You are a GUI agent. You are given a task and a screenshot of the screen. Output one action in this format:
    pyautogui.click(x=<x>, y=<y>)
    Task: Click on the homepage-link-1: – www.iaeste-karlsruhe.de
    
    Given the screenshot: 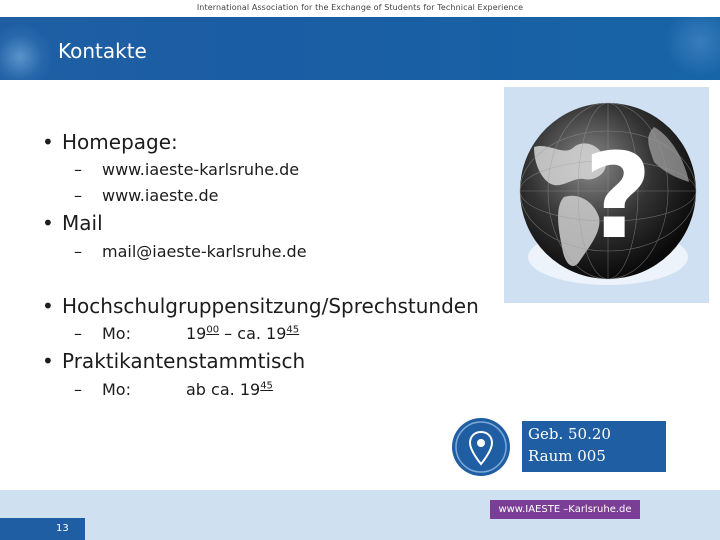 What is the action you would take?
    pyautogui.click(x=186, y=169)
    